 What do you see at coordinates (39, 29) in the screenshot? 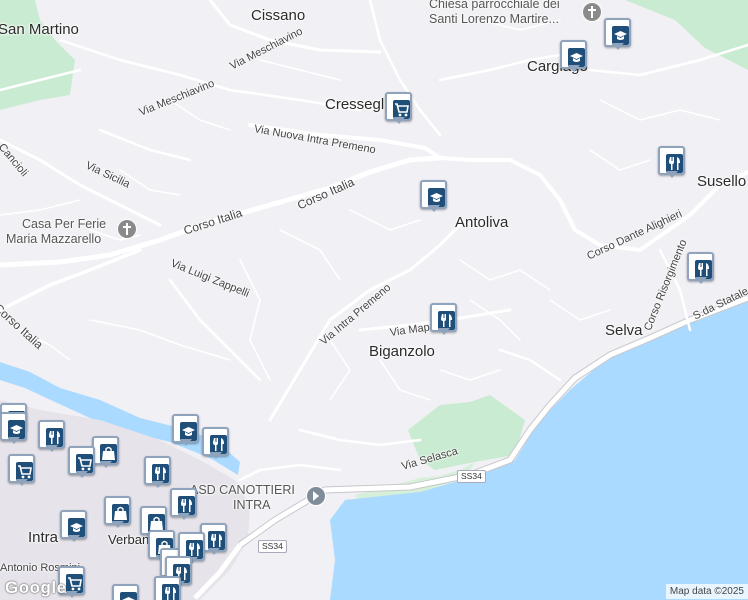
I see `place-label-san-martino: San Martino` at bounding box center [39, 29].